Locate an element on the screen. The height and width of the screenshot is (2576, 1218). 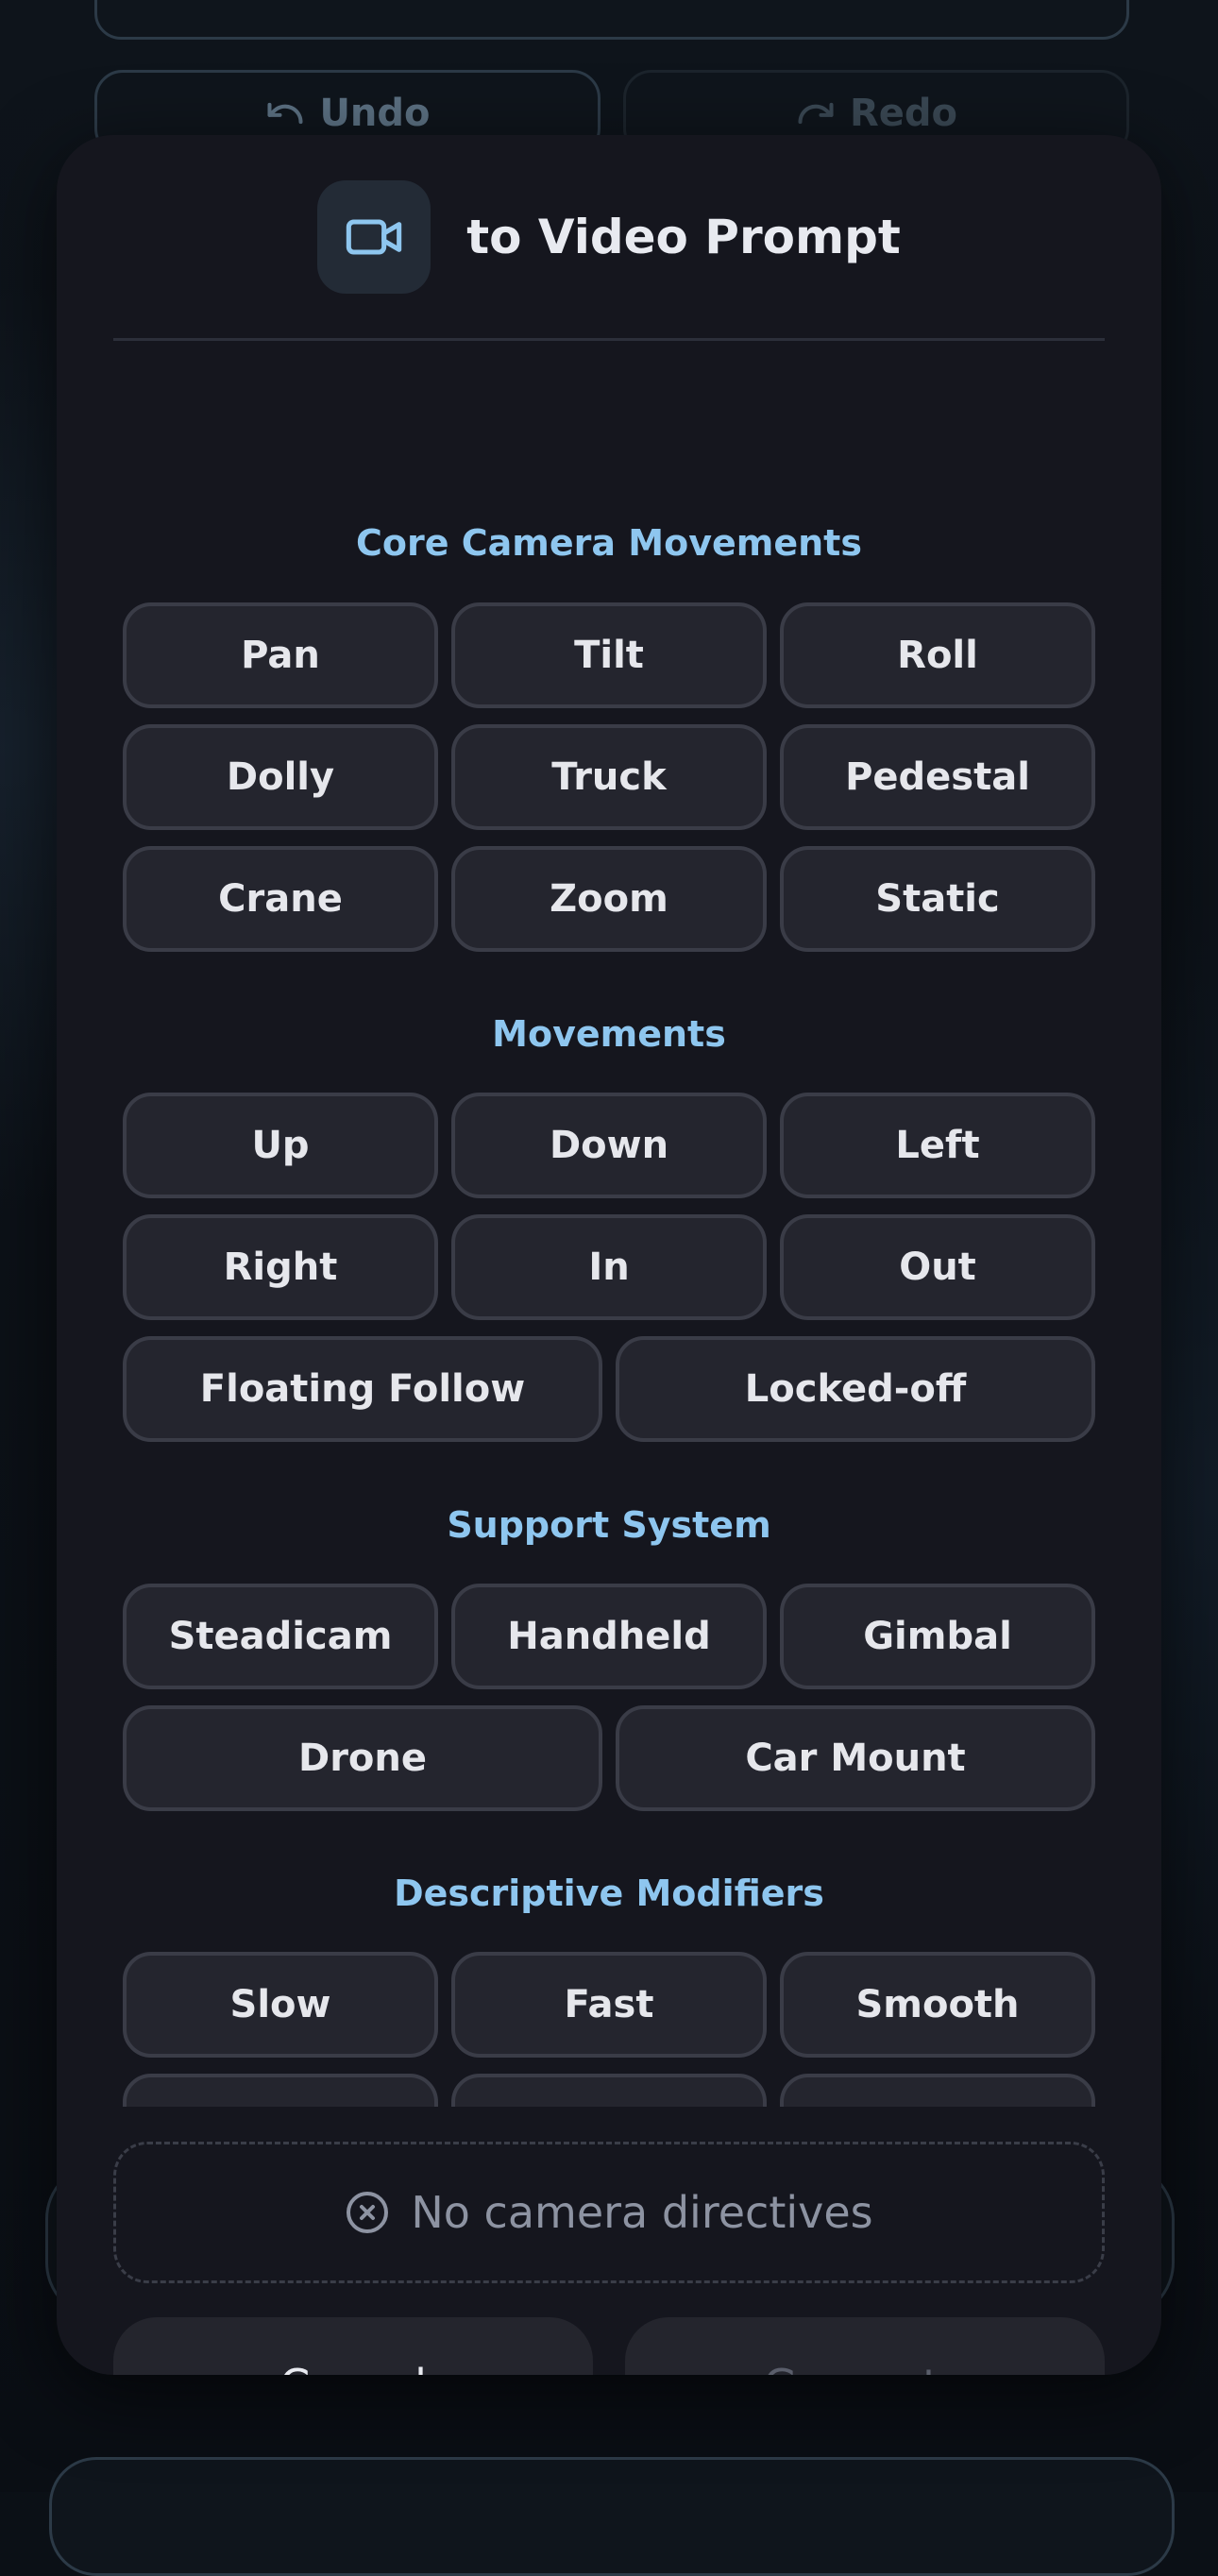
option-gimbal: Gimbal is located at coordinates (937, 1636).